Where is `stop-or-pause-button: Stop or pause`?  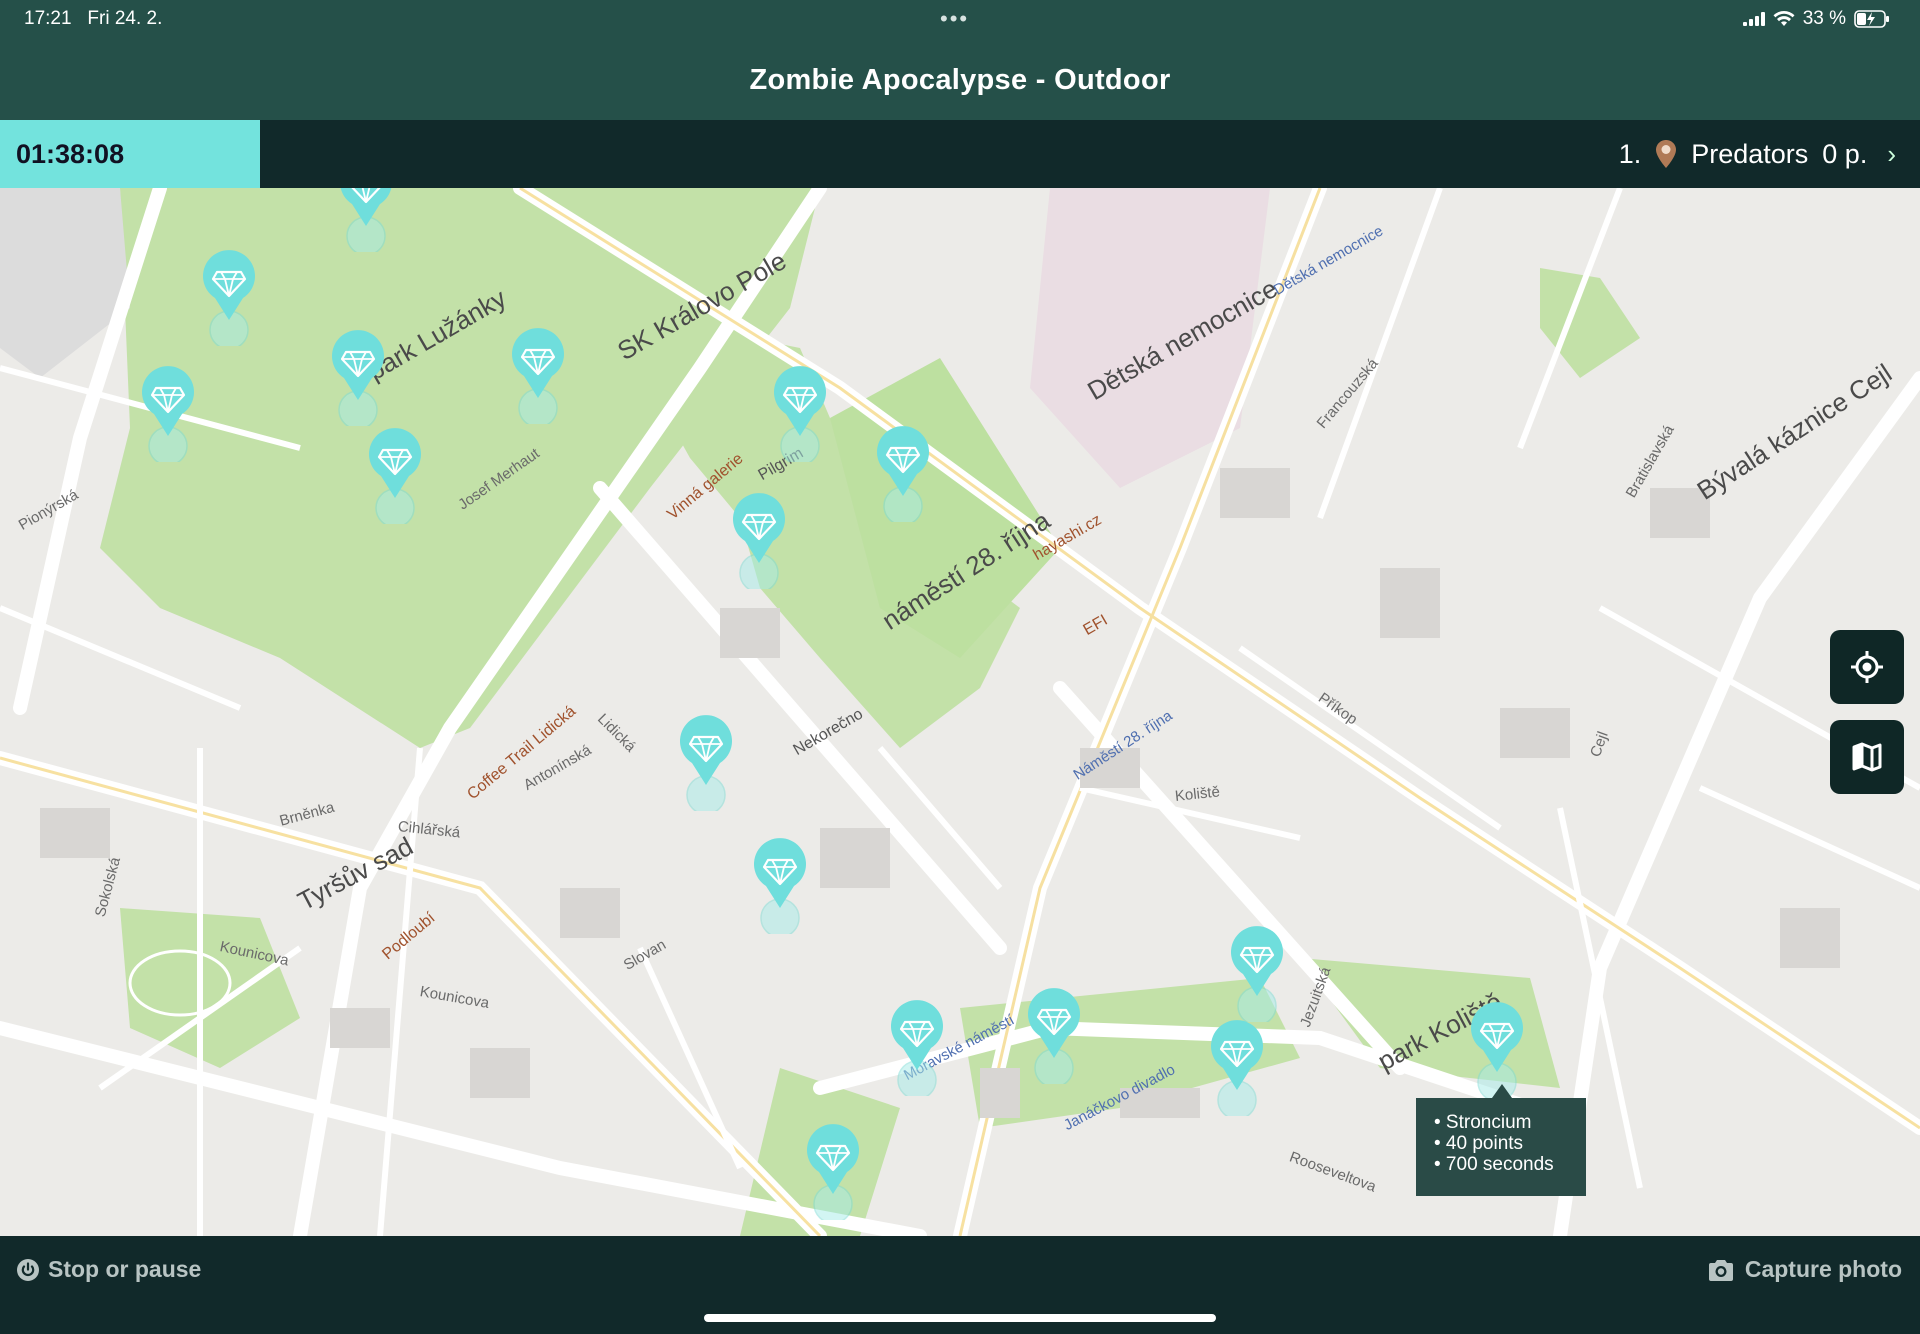 stop-or-pause-button: Stop or pause is located at coordinates (108, 1269).